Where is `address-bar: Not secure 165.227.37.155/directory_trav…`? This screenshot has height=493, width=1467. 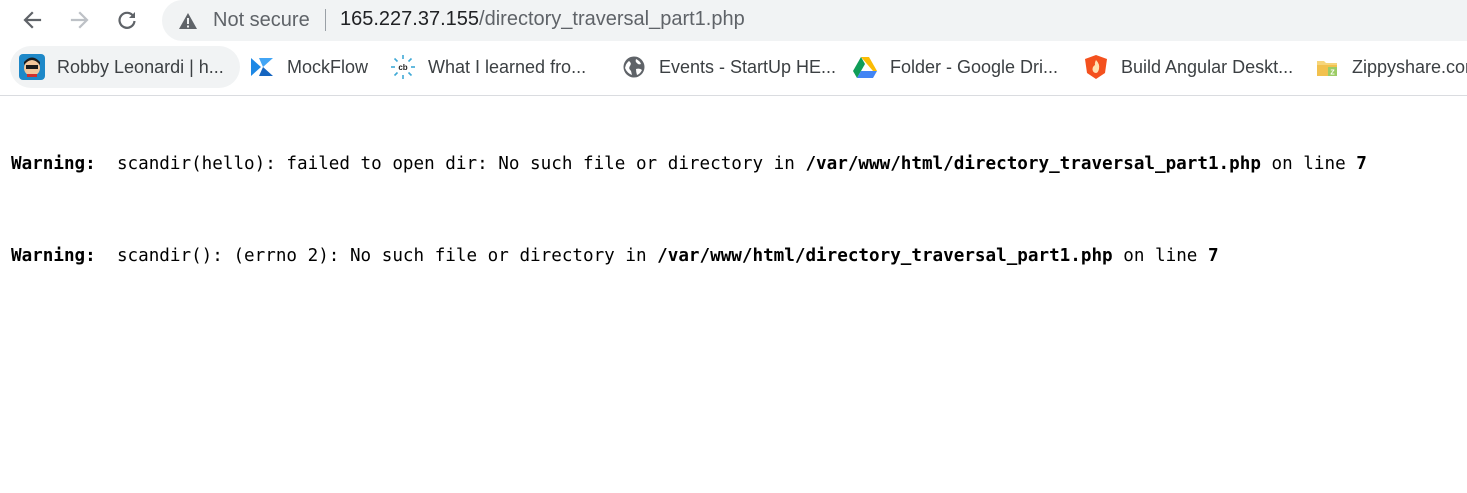
address-bar: Not secure 165.227.37.155/directory_trav… is located at coordinates (814, 20).